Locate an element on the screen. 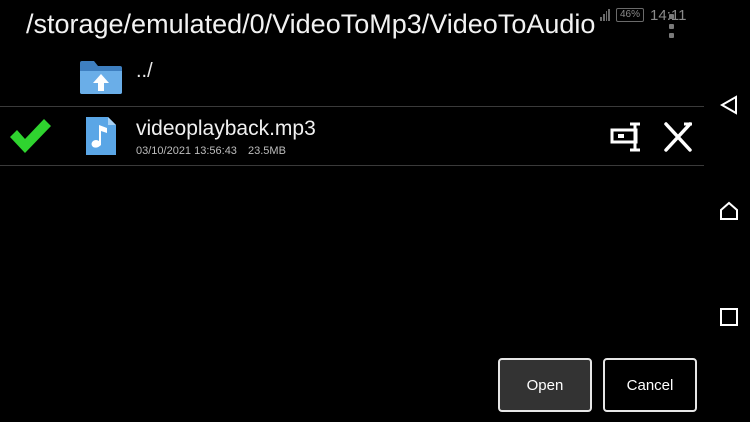 This screenshot has width=750, height=422. home-icon is located at coordinates (729, 211).